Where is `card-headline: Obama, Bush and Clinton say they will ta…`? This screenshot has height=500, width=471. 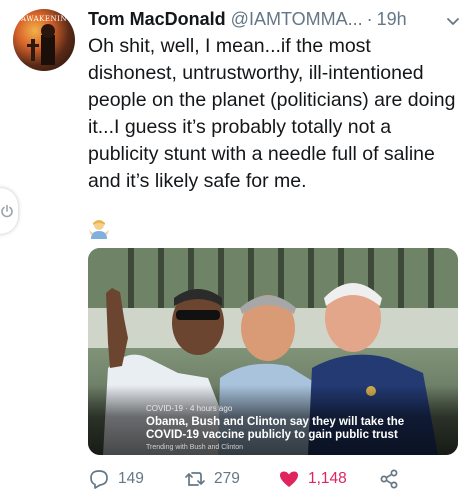
card-headline: Obama, Bush and Clinton say they will ta… is located at coordinates (296, 429).